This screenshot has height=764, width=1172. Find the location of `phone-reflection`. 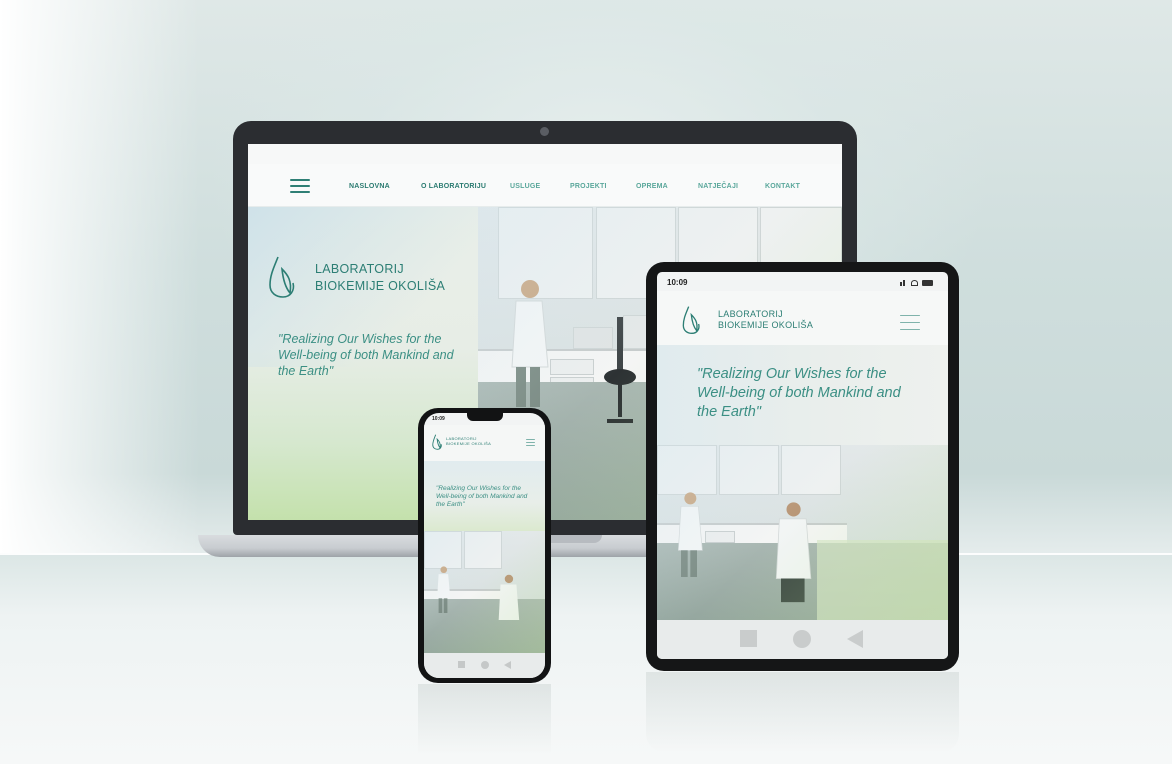

phone-reflection is located at coordinates (484, 719).